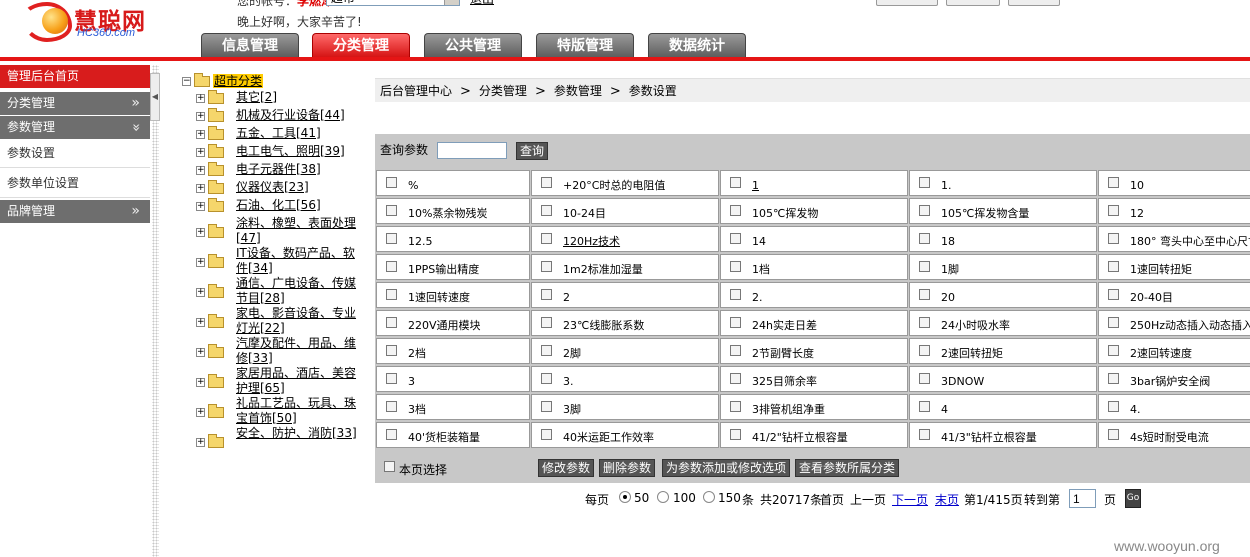 This screenshot has height=557, width=1250. Describe the element at coordinates (625, 323) in the screenshot. I see `param-cell: 23℃线膨胀系数` at that location.